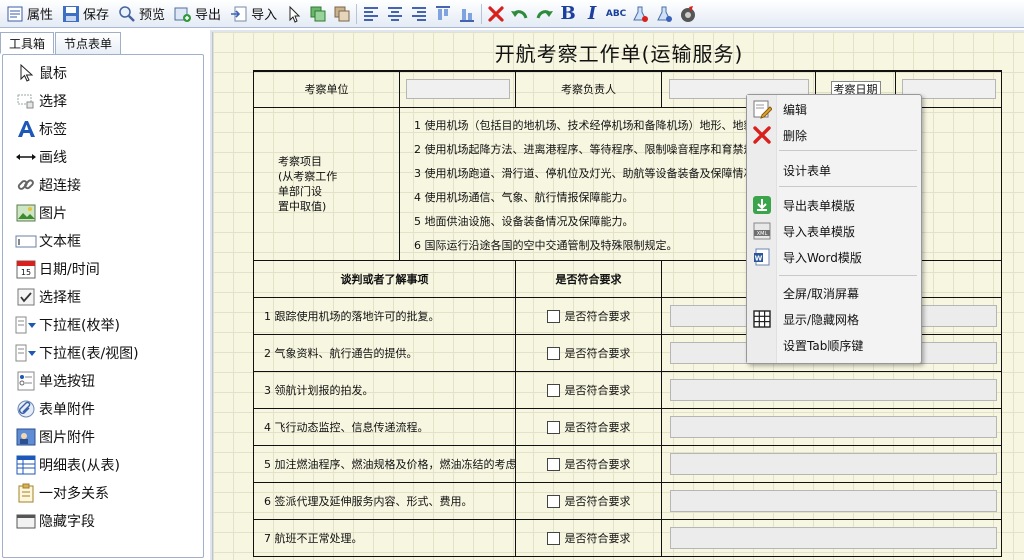 The width and height of the screenshot is (1024, 560). I want to click on copy-format-button, so click(318, 14).